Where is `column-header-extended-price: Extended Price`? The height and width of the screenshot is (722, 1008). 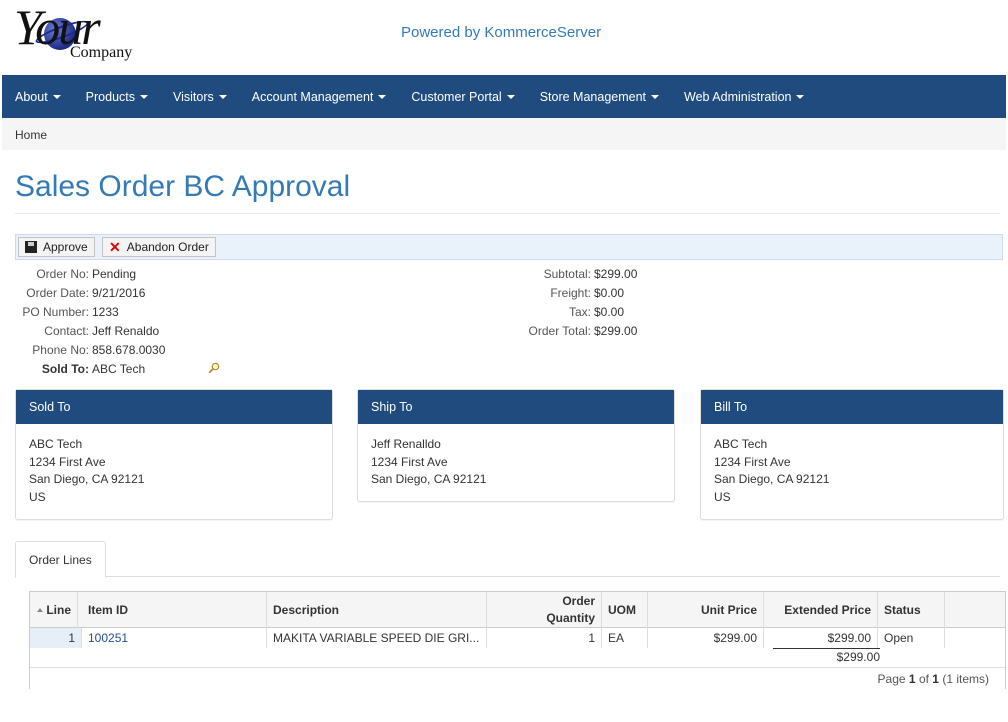
column-header-extended-price: Extended Price is located at coordinates (821, 610).